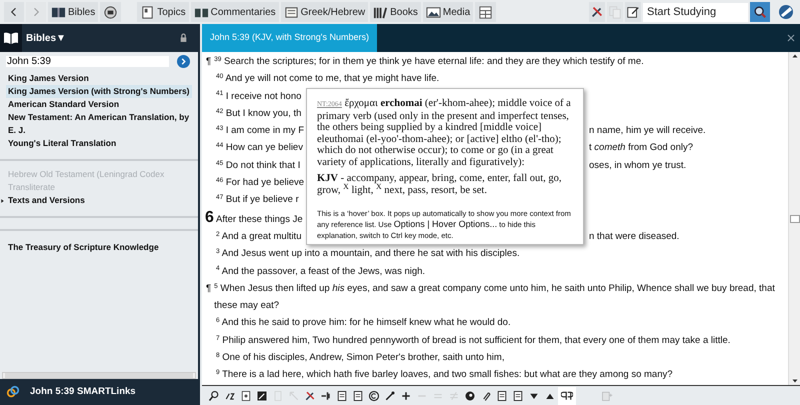 The height and width of the screenshot is (405, 800). Describe the element at coordinates (99, 91) in the screenshot. I see `bible-list-item: King James Version (with Strong's Numbers)` at that location.